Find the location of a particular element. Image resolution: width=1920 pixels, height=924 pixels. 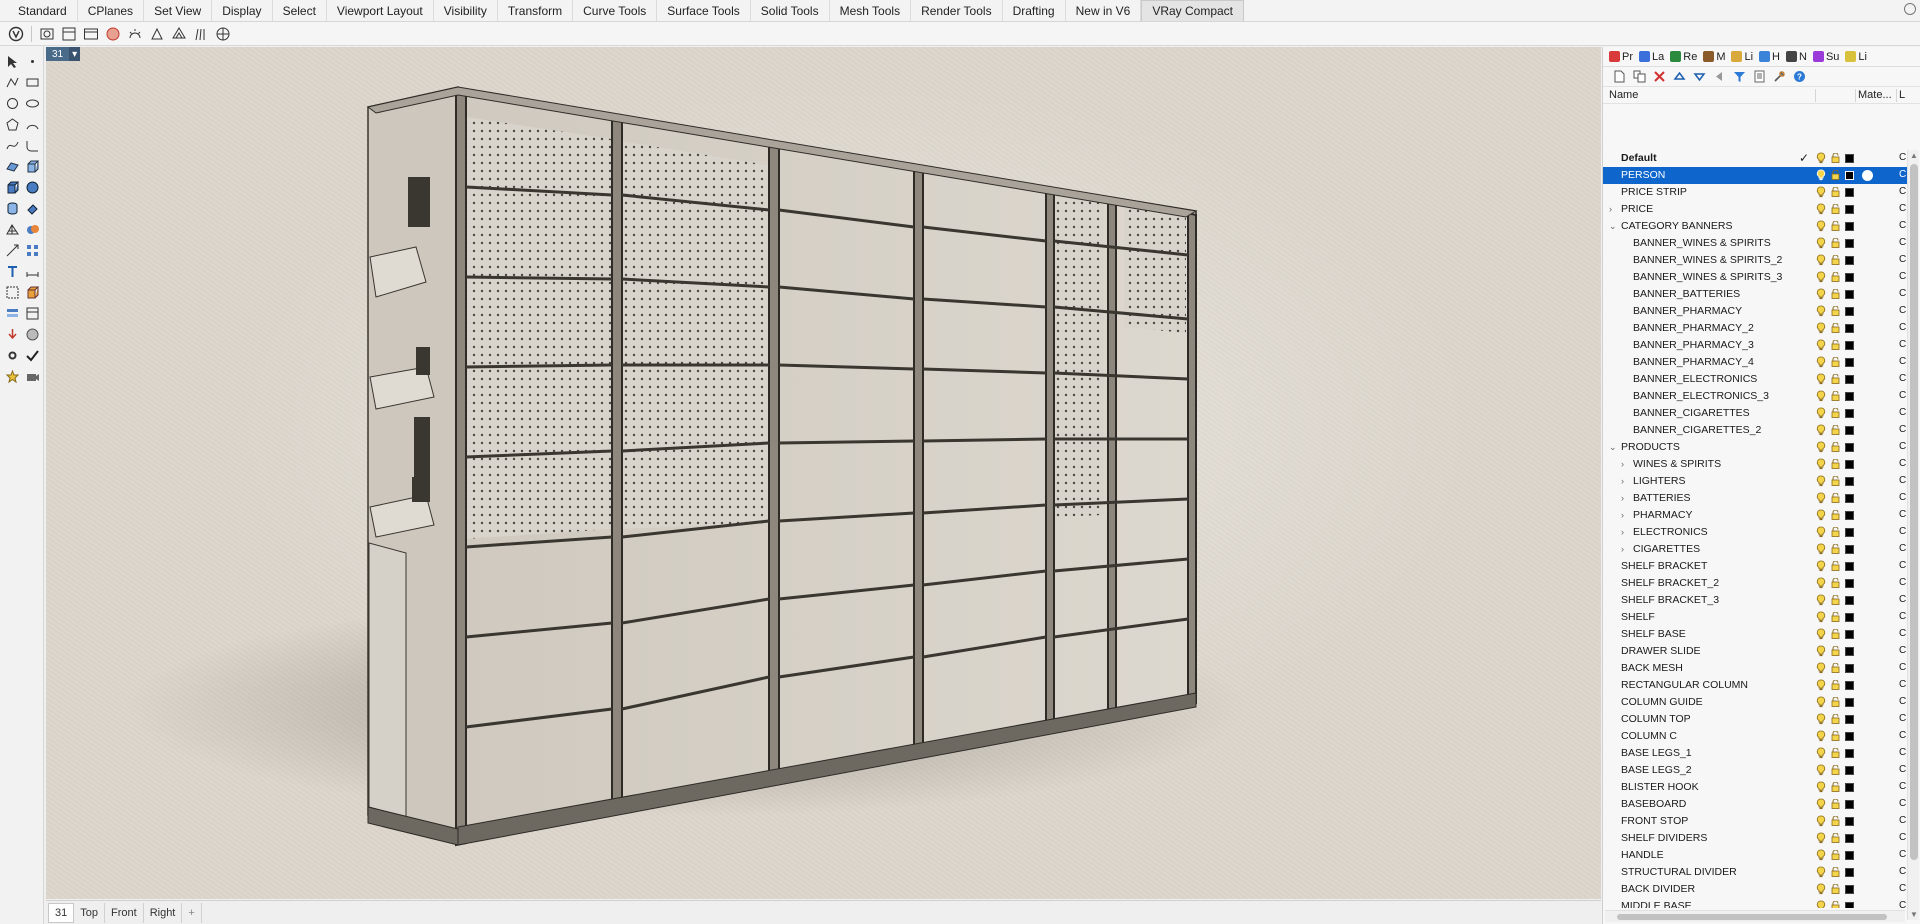

vertical-scrollbar: ▲ ▼ is located at coordinates (1913, 535).